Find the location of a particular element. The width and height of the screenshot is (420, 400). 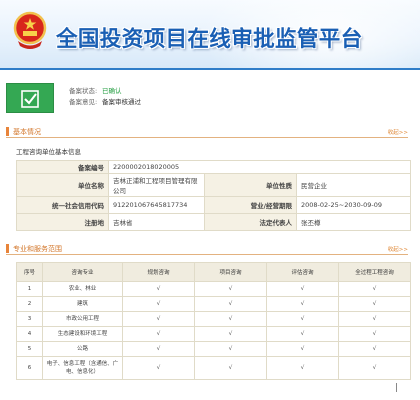

site-title: 全国投资项目在线审批监管平台 is located at coordinates (209, 39).